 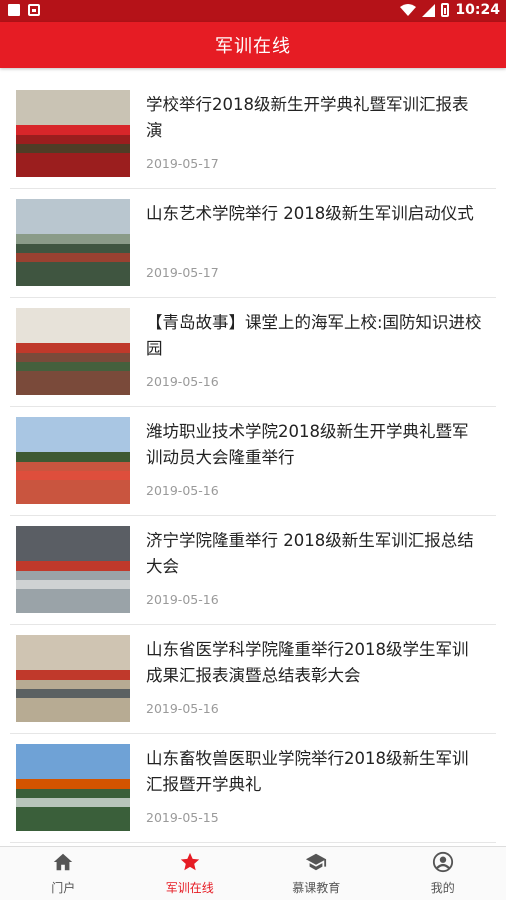 What do you see at coordinates (314, 335) in the screenshot?
I see `article-title: 【青岛故事】课堂上的海军上校:国防知识进校园` at bounding box center [314, 335].